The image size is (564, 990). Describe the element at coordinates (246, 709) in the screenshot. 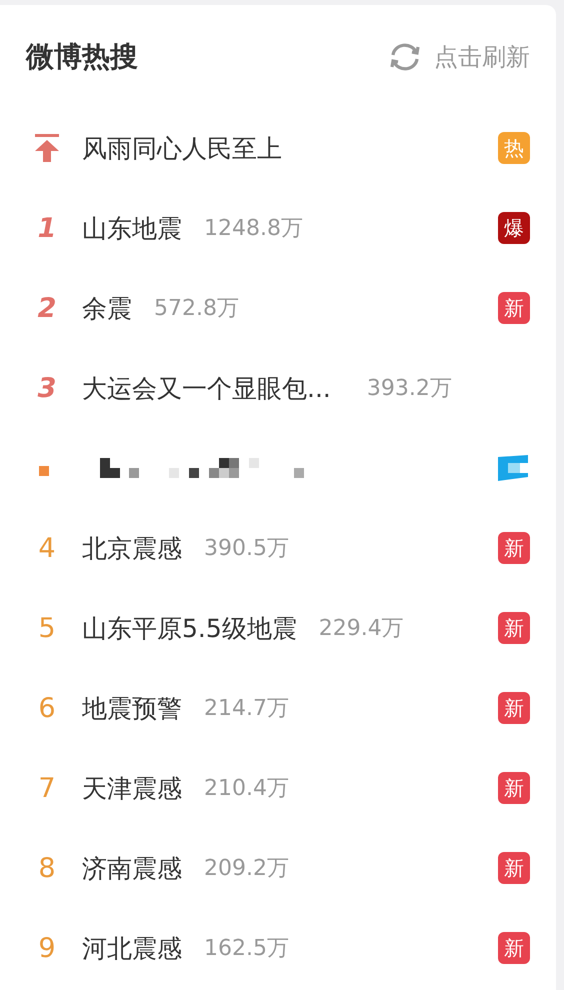

I see `heat-count: 214.7万` at that location.